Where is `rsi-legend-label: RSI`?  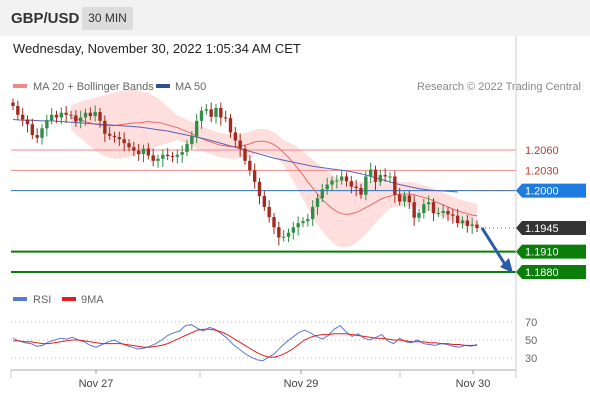 rsi-legend-label: RSI is located at coordinates (42, 300).